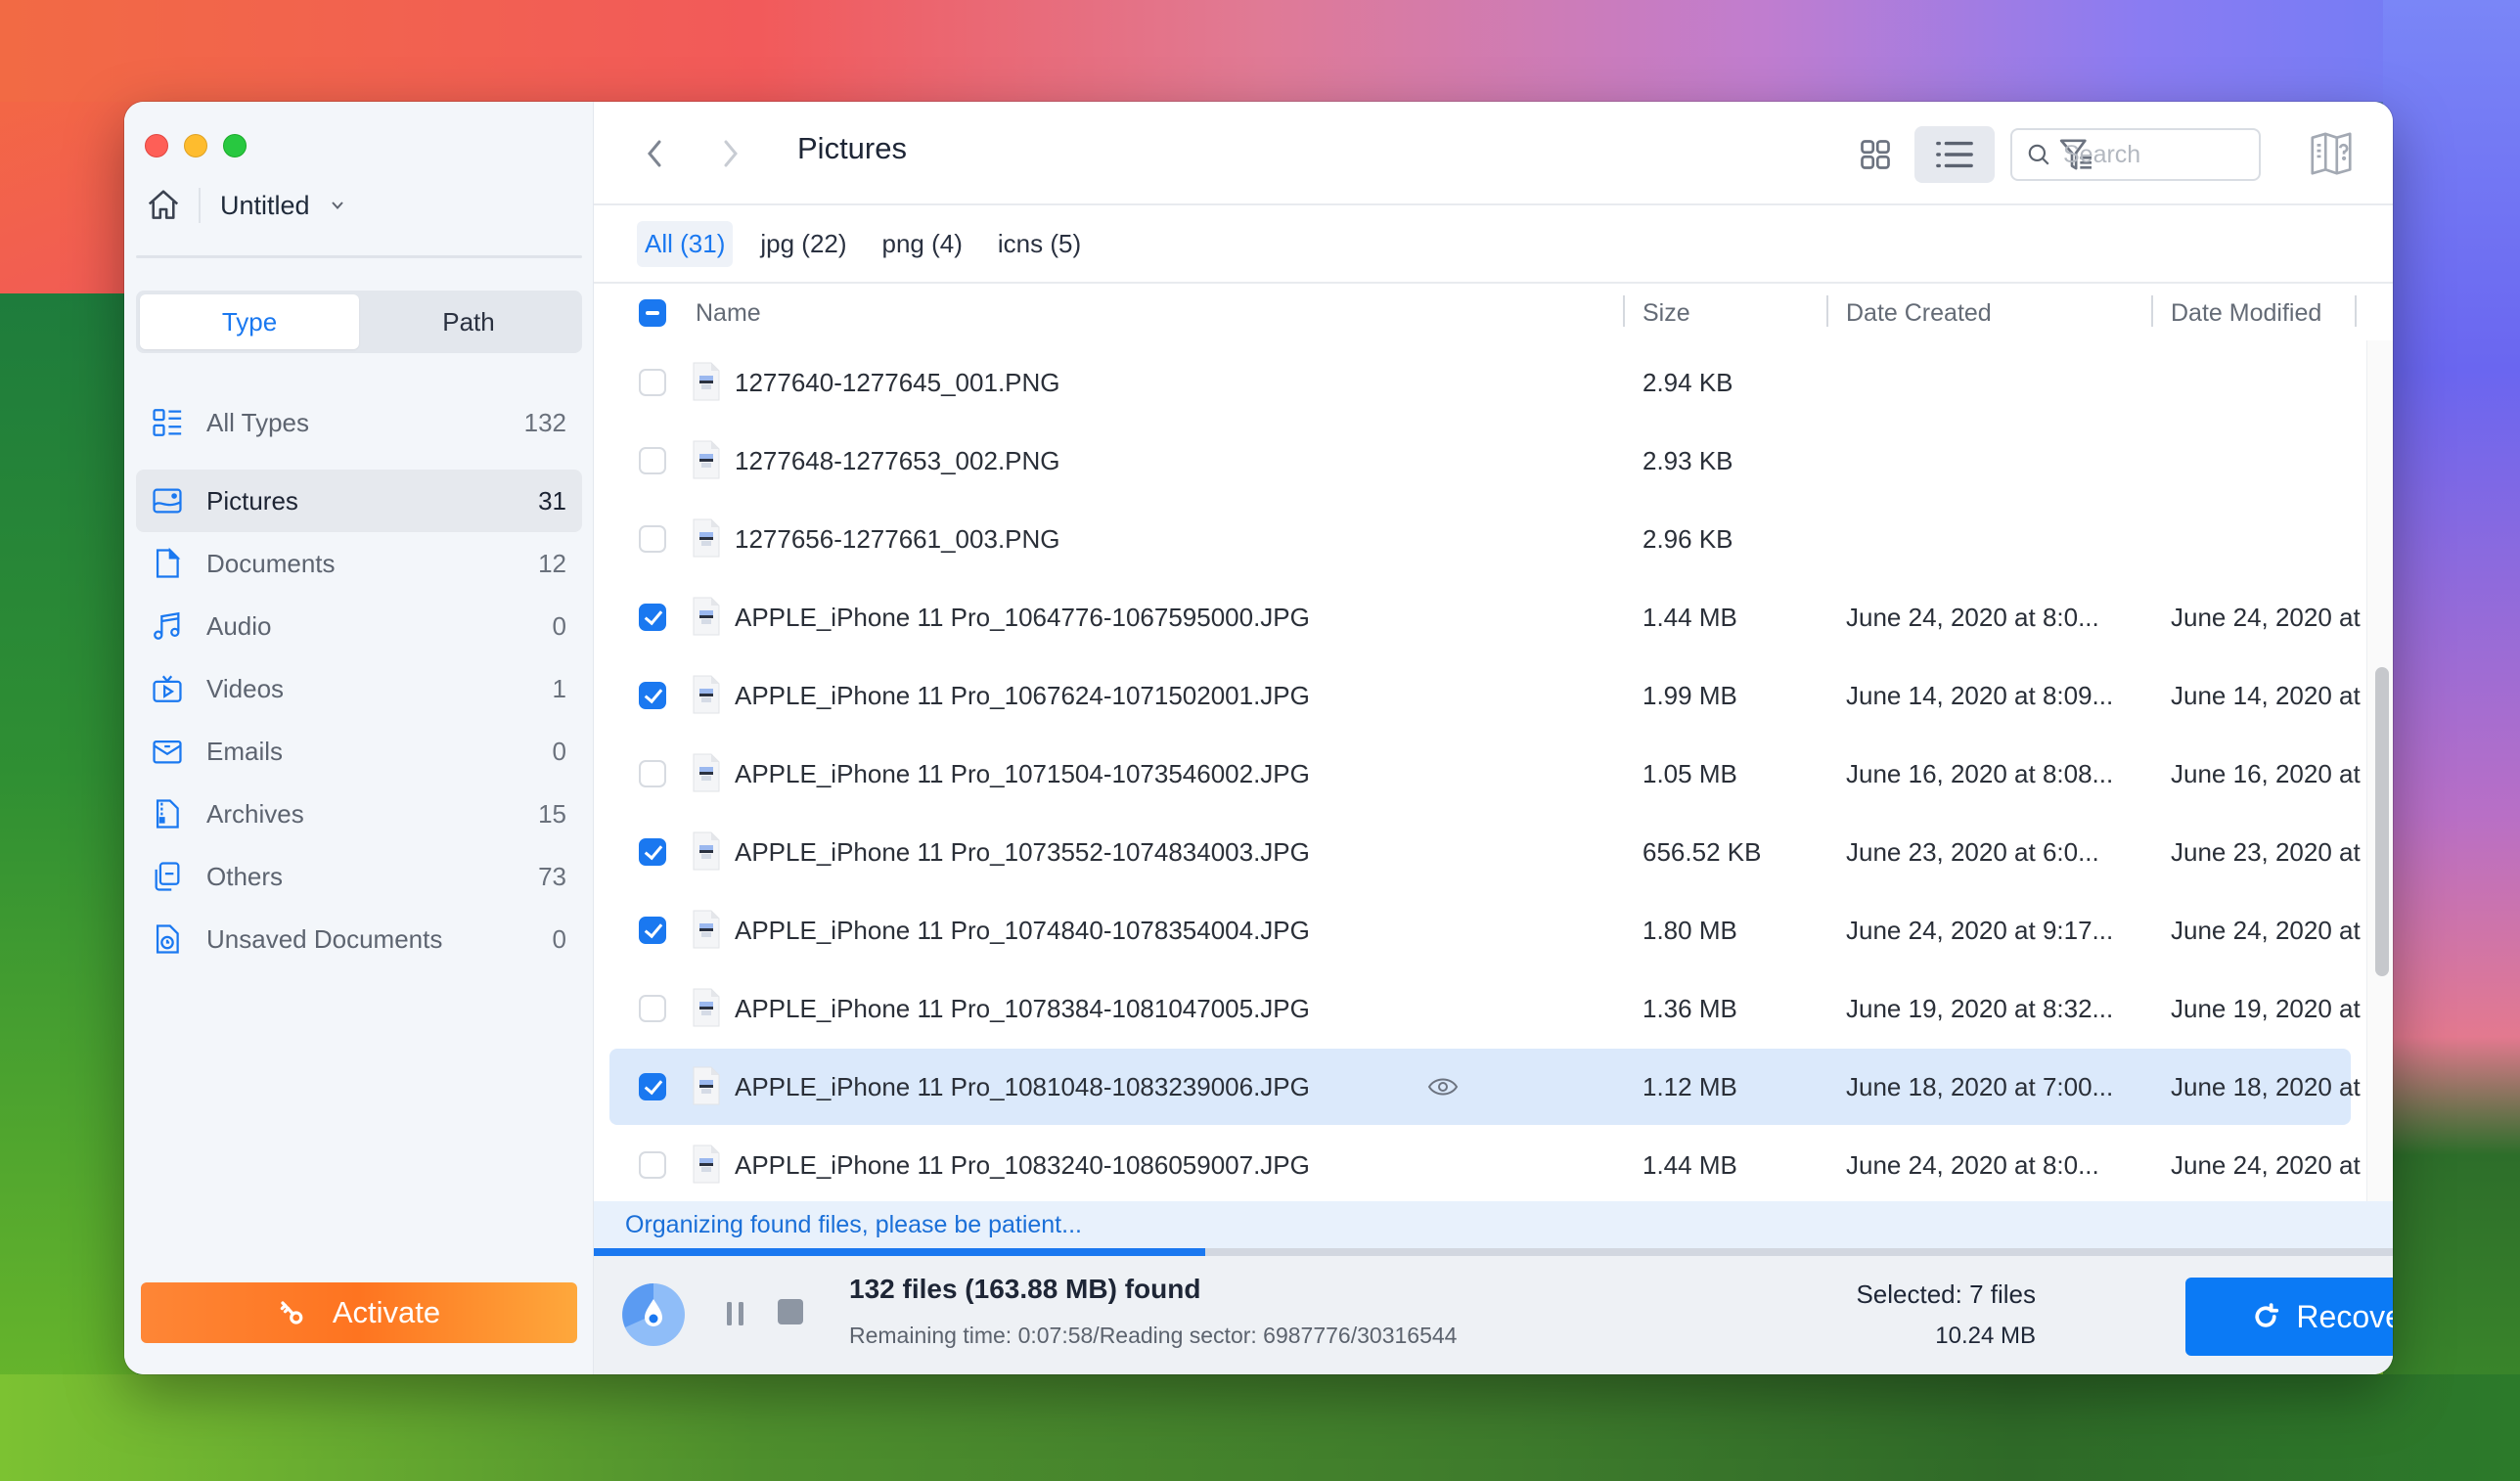 The width and height of the screenshot is (2520, 1481). What do you see at coordinates (167, 688) in the screenshot?
I see `video-icon` at bounding box center [167, 688].